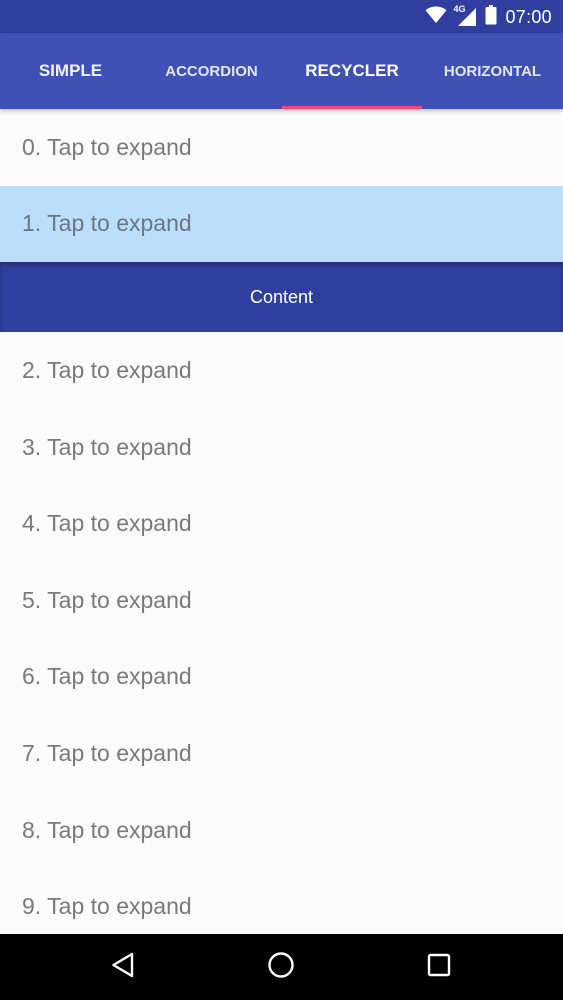 The width and height of the screenshot is (563, 1000). Describe the element at coordinates (281, 370) in the screenshot. I see `list-item-2: 2. Tap to expand` at that location.